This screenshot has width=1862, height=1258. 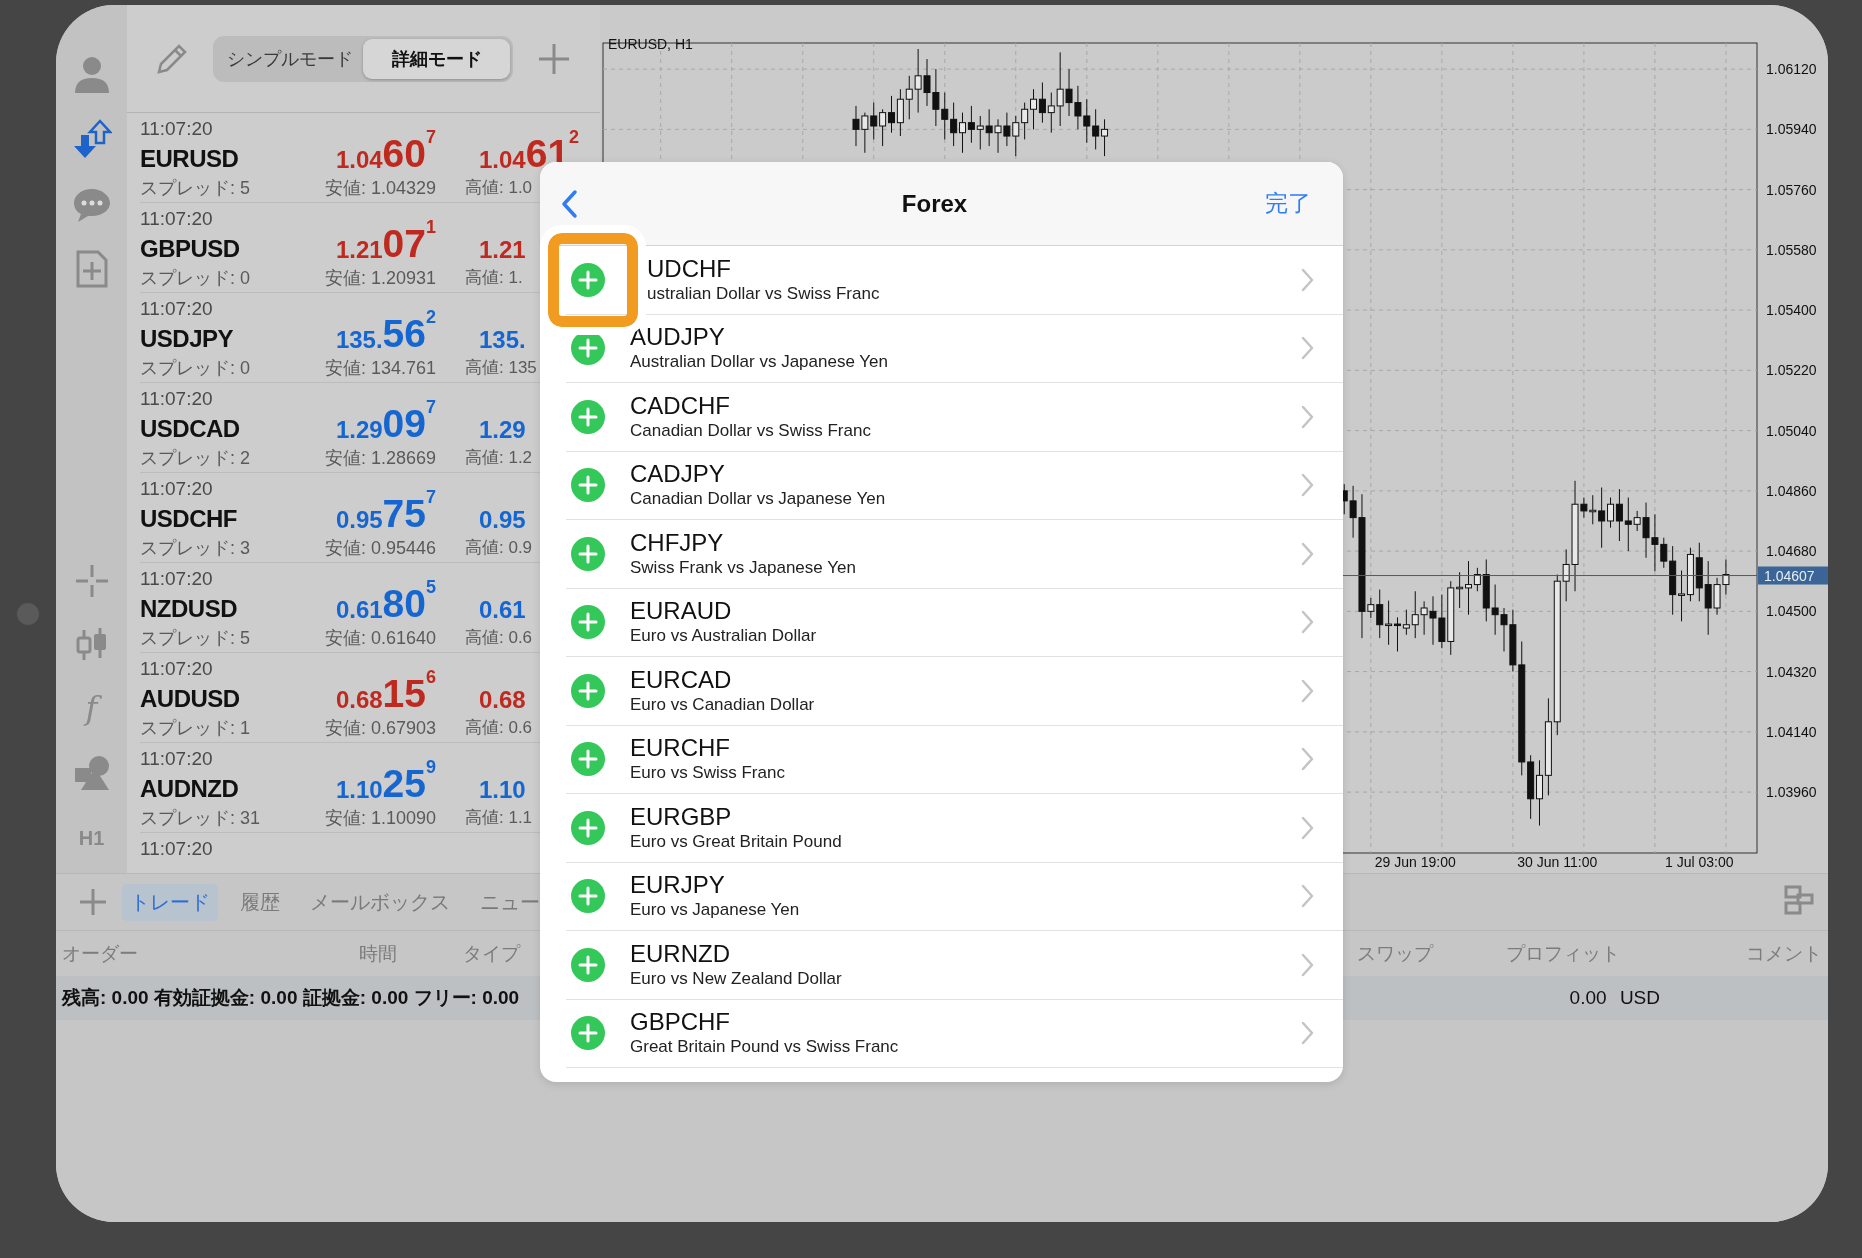 What do you see at coordinates (289, 58) in the screenshot?
I see `mode-tab: シンプルモード` at bounding box center [289, 58].